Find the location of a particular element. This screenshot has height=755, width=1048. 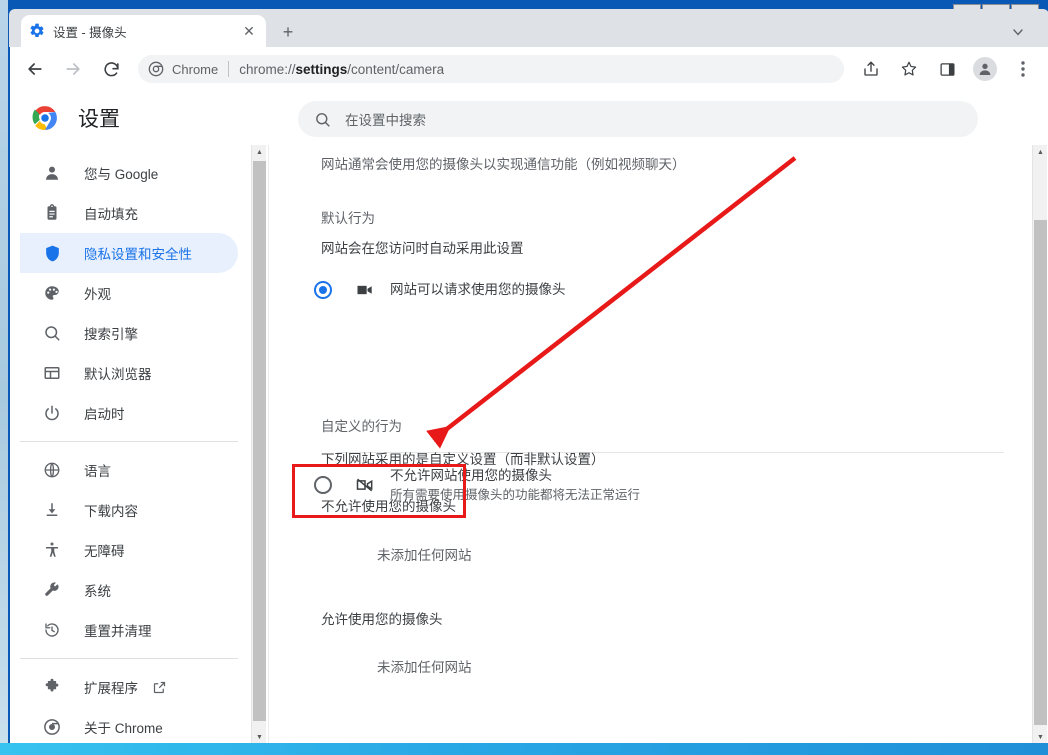

toolbar-right-icons is located at coordinates (947, 69).